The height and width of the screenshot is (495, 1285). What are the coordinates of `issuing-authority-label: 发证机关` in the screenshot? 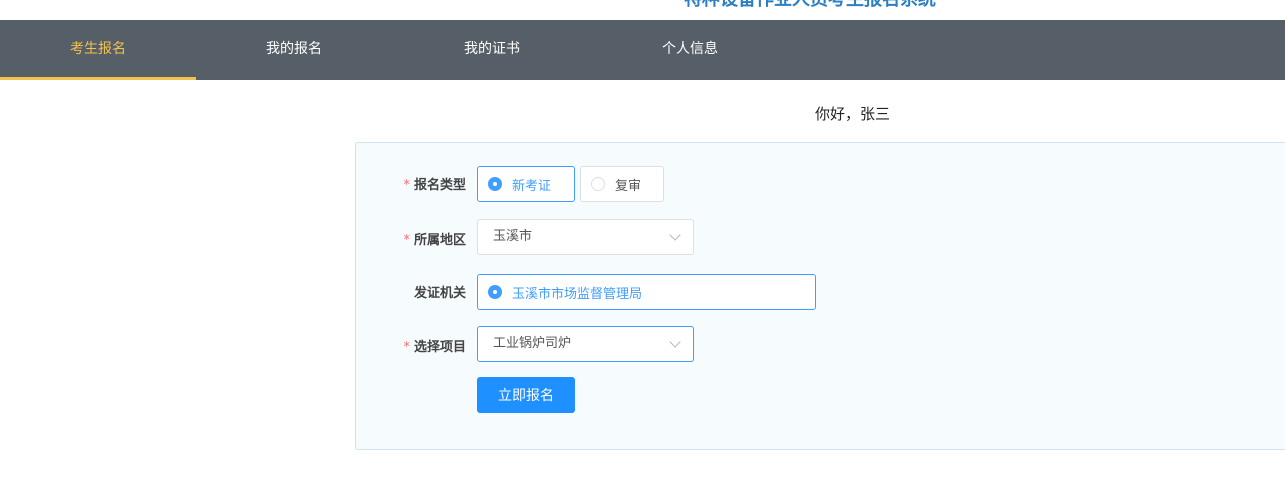 It's located at (411, 291).